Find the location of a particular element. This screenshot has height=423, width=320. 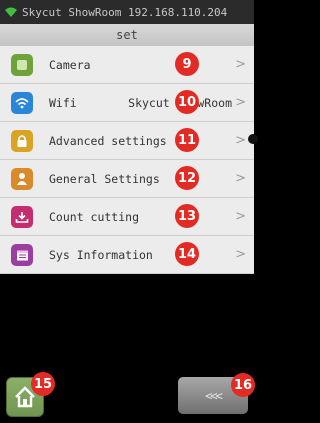

lock-icon is located at coordinates (22, 140).